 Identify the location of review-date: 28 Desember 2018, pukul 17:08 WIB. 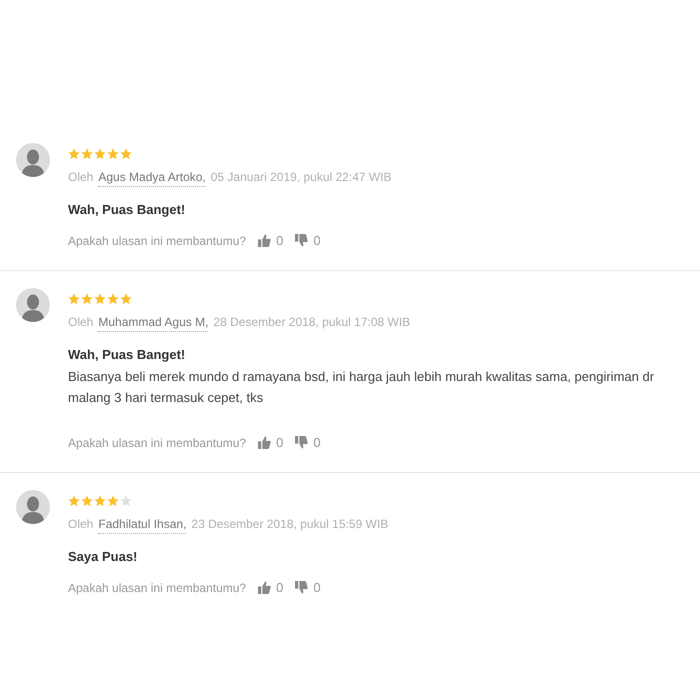
(311, 323).